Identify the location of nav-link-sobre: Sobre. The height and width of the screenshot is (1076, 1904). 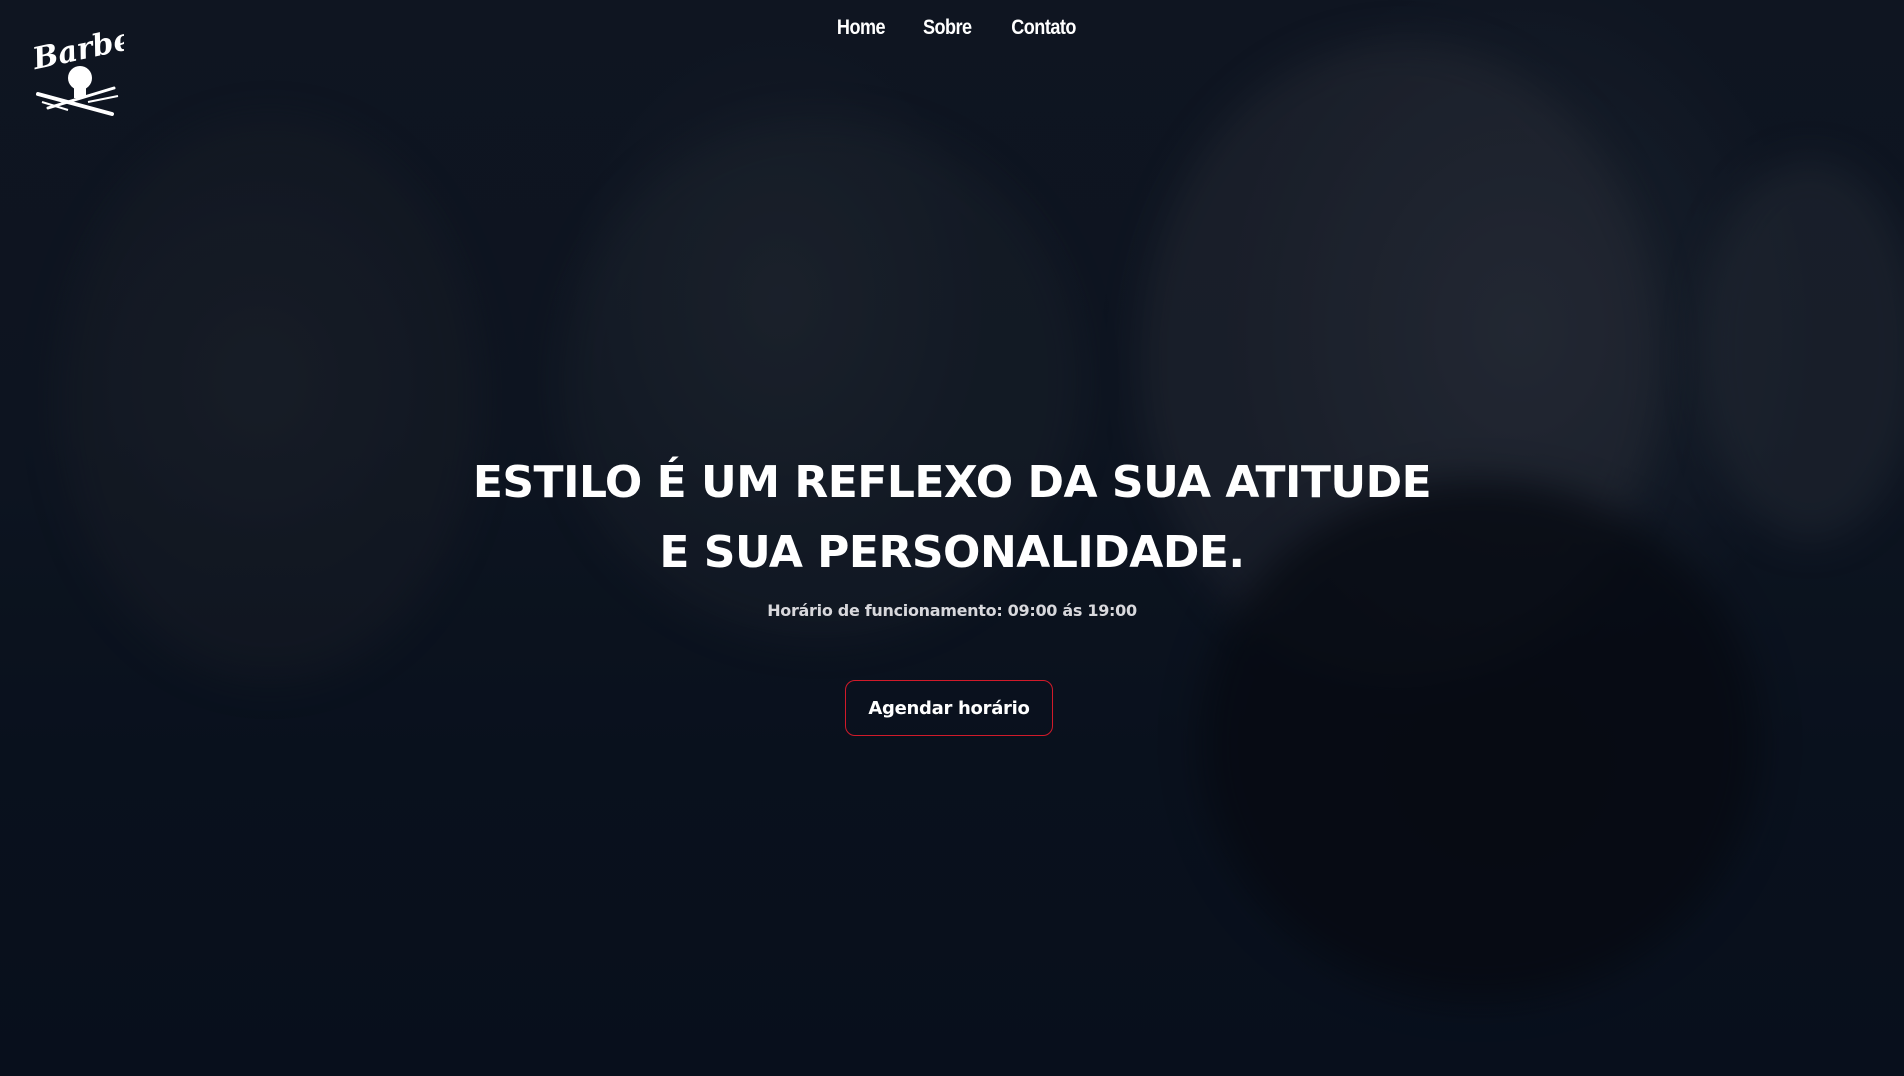
(947, 28).